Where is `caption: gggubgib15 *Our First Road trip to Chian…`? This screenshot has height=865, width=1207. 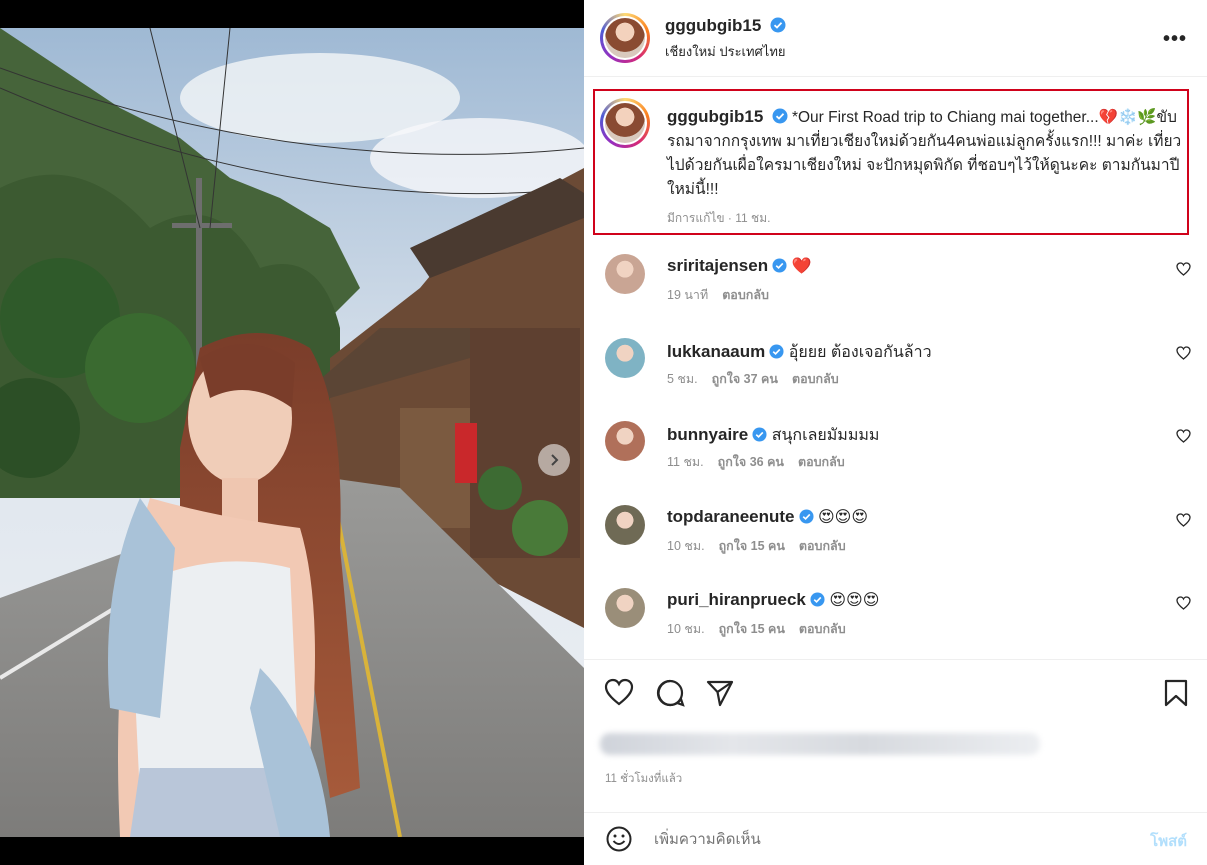 caption: gggubgib15 *Our First Road trip to Chian… is located at coordinates (924, 167).